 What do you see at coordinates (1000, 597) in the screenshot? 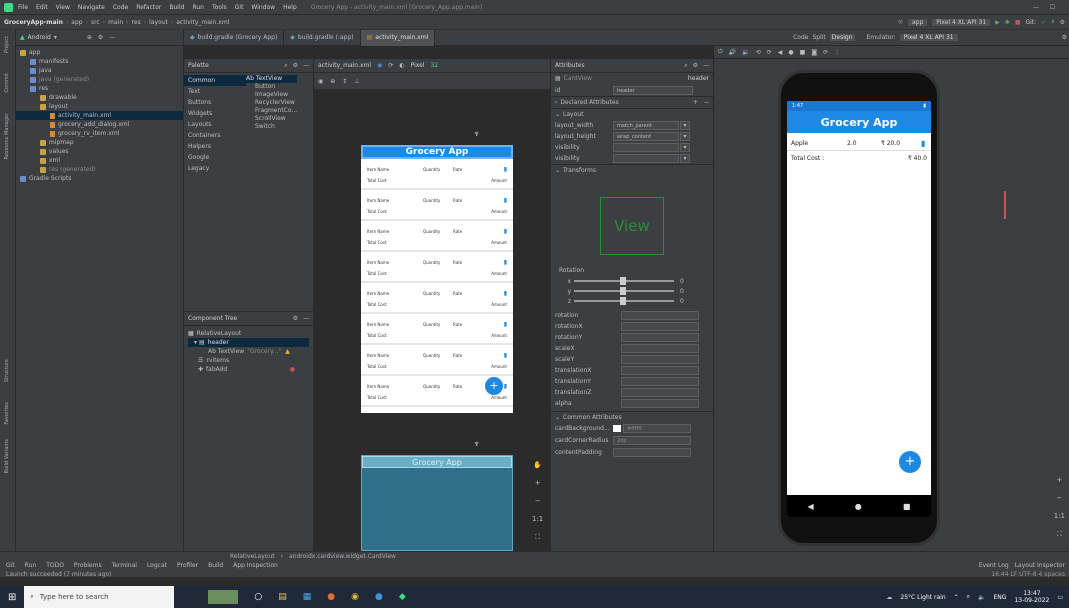
I see `language-indicator: ENG` at bounding box center [1000, 597].